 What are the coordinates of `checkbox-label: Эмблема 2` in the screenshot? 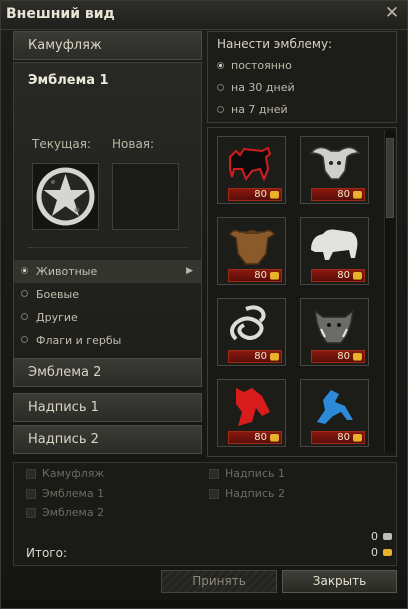 It's located at (73, 512).